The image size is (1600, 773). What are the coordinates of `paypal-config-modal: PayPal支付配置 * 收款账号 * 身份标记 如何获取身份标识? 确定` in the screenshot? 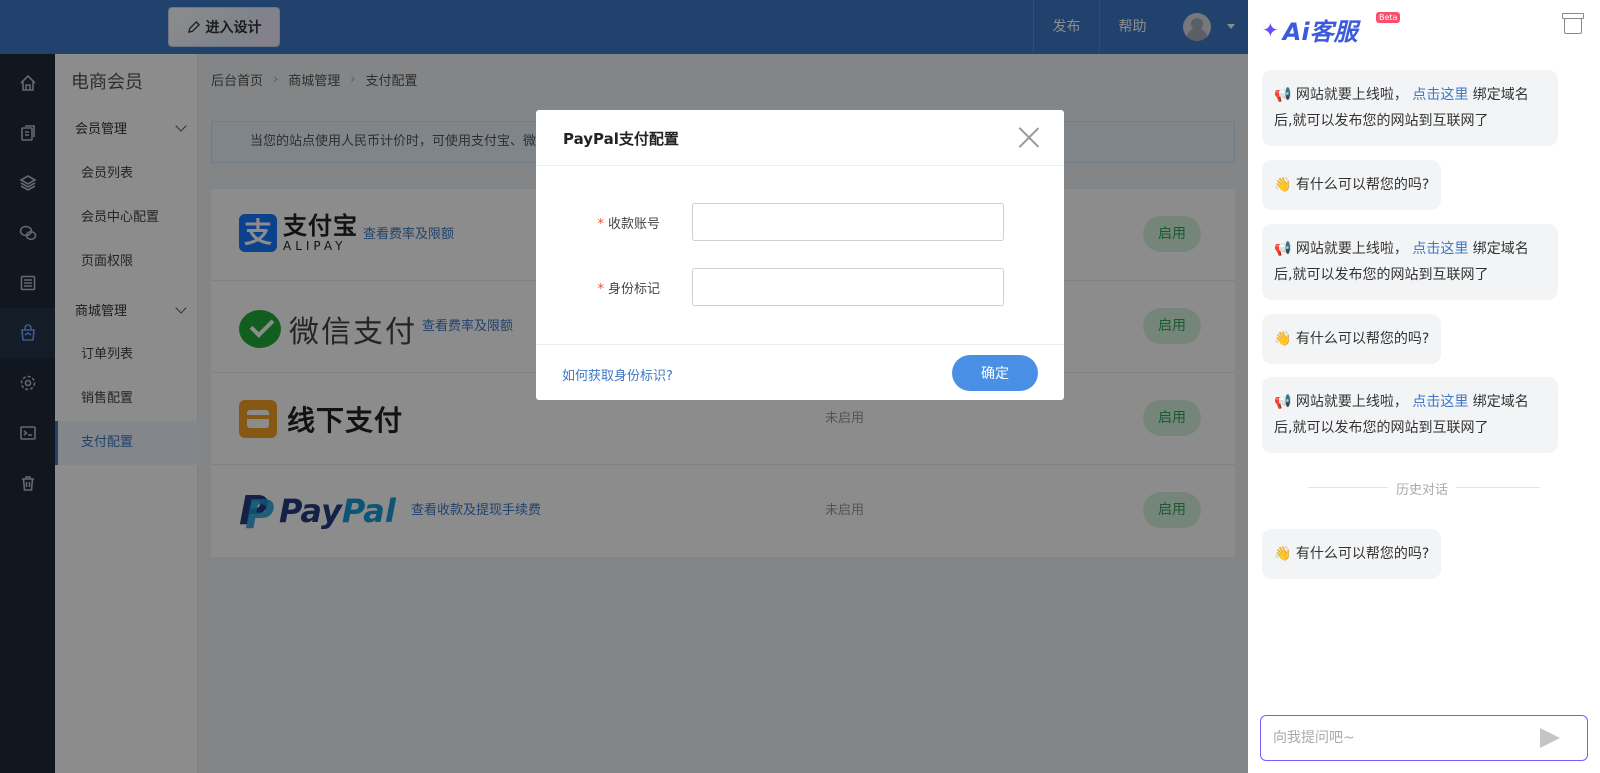 It's located at (800, 255).